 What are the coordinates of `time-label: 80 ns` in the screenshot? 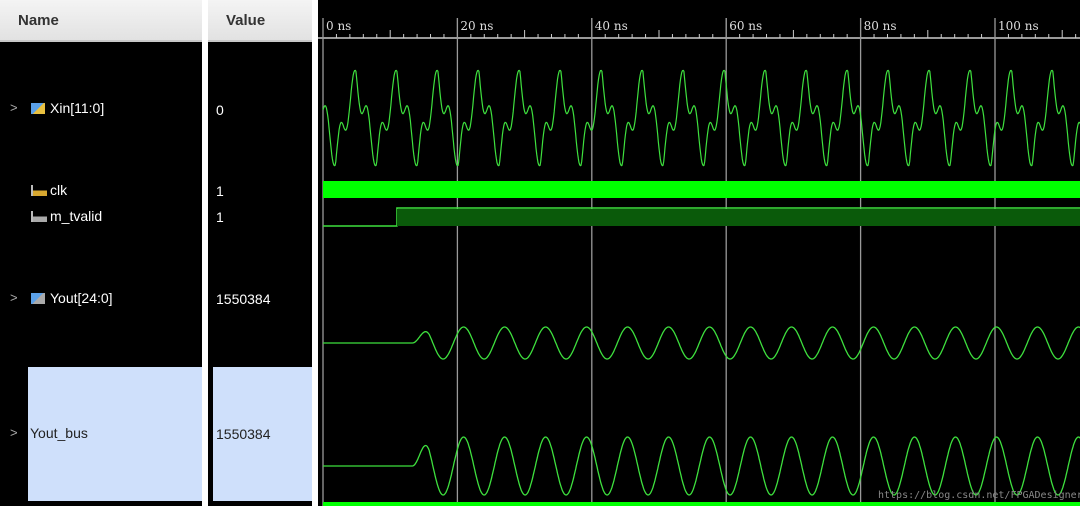 It's located at (880, 26).